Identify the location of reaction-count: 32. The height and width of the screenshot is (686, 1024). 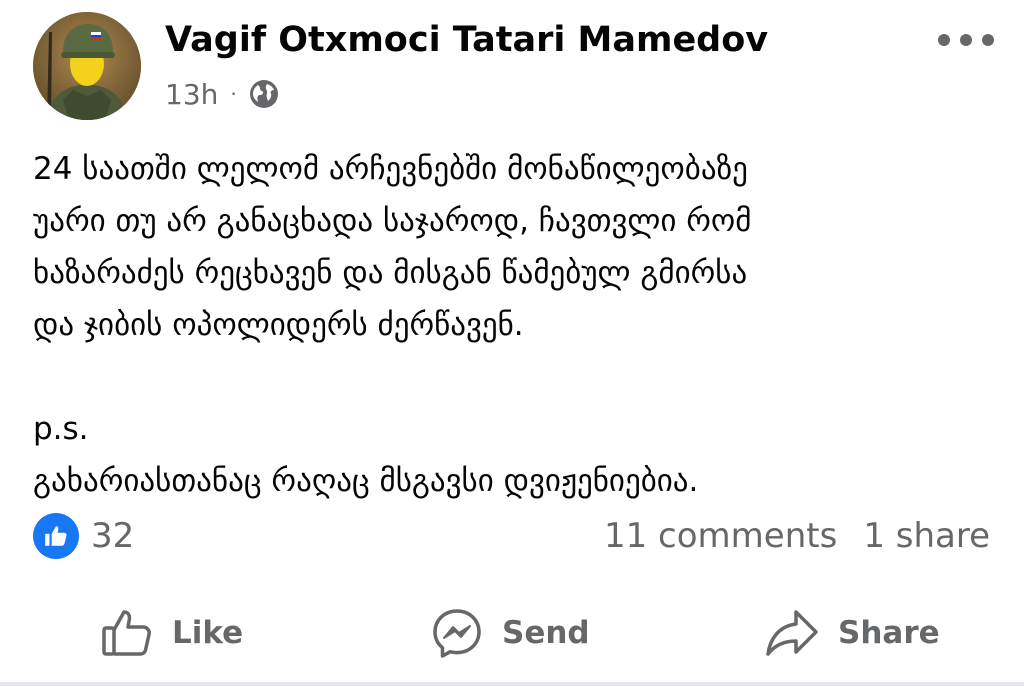
(113, 536).